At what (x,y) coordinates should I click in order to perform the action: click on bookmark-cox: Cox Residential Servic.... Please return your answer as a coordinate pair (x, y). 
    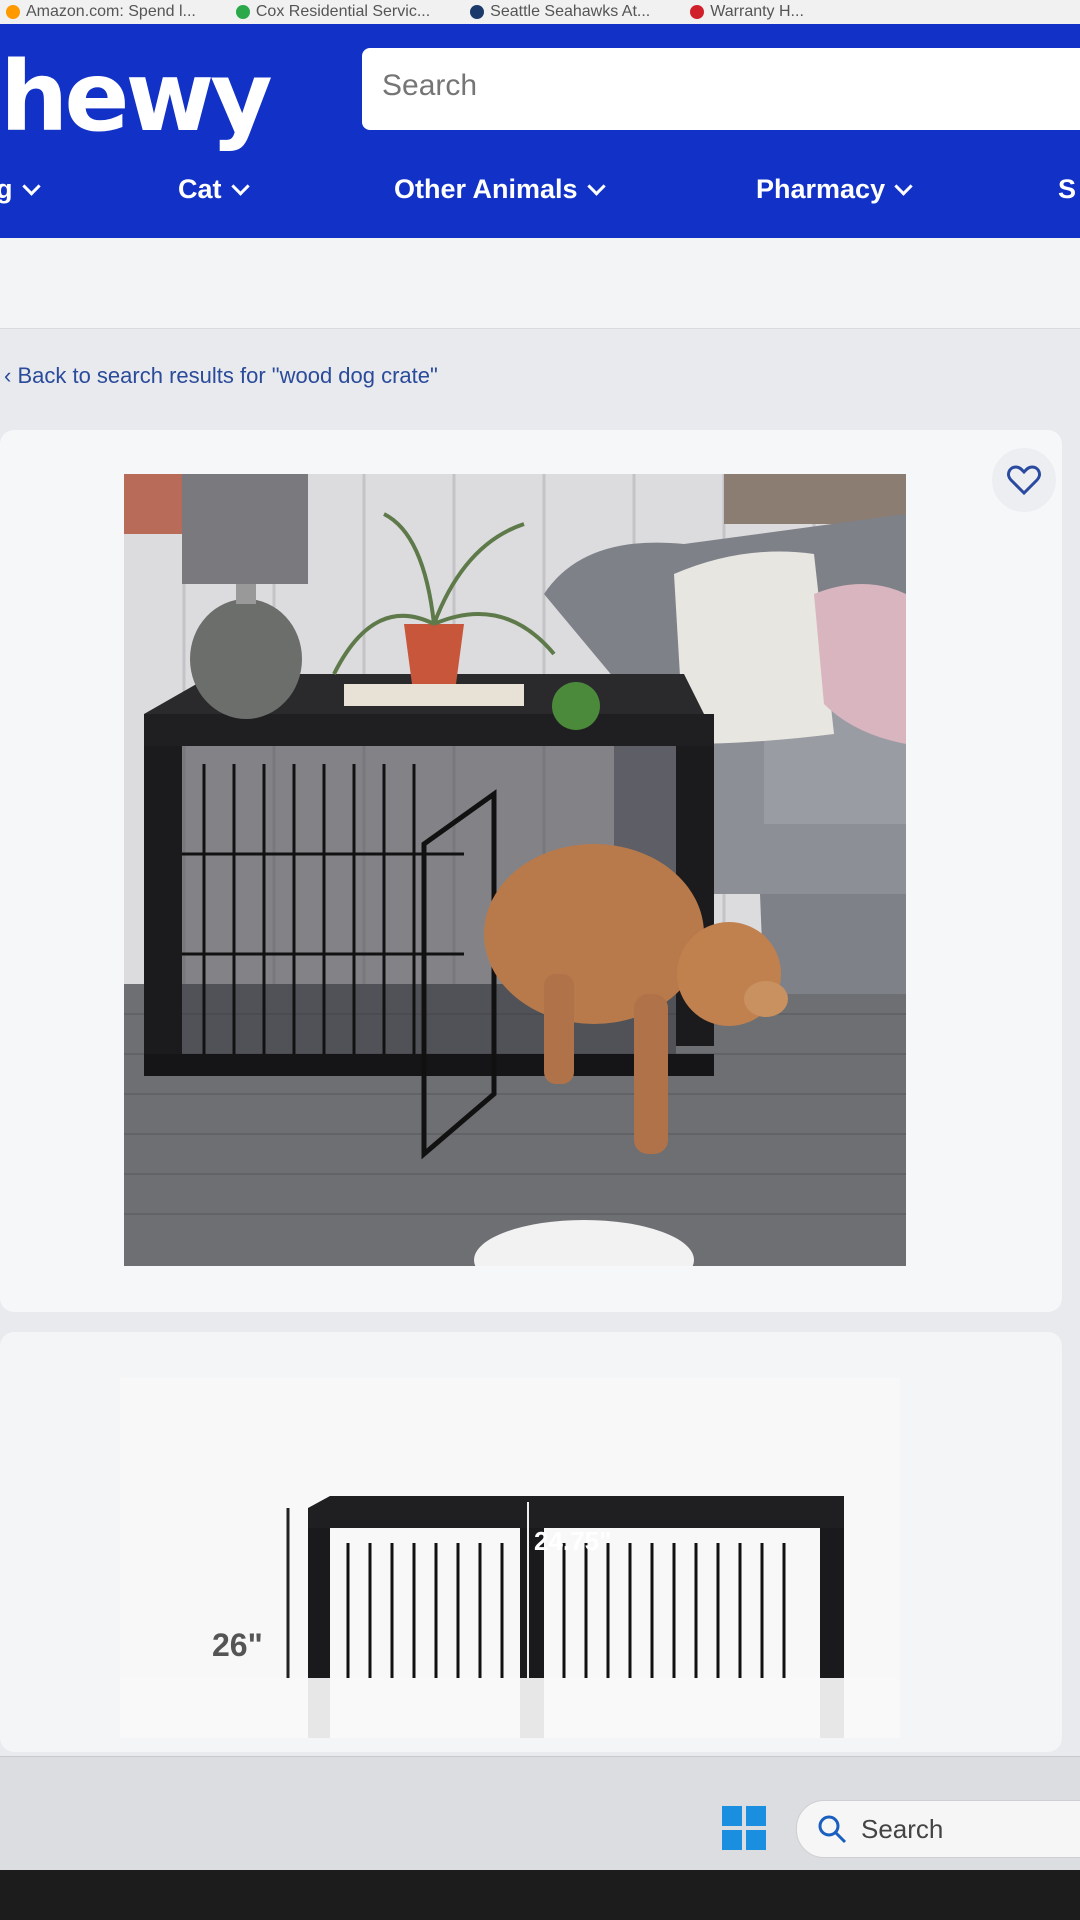
    Looking at the image, I should click on (333, 12).